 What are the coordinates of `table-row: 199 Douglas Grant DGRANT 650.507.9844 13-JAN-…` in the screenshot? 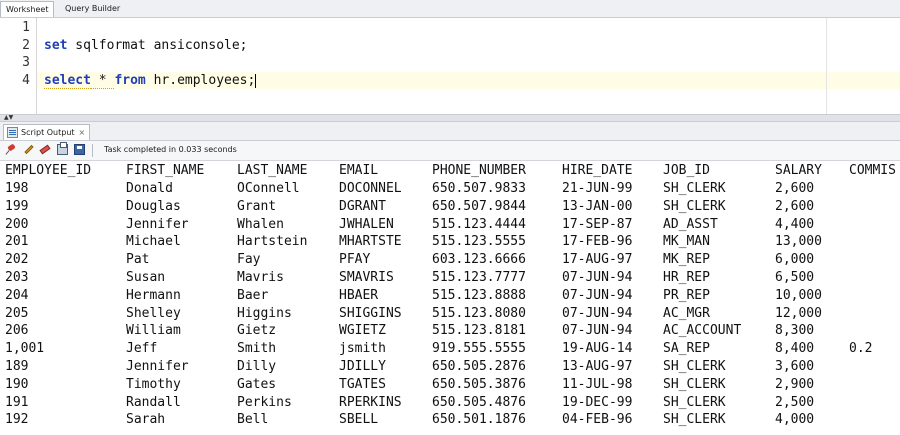 It's located at (450, 207).